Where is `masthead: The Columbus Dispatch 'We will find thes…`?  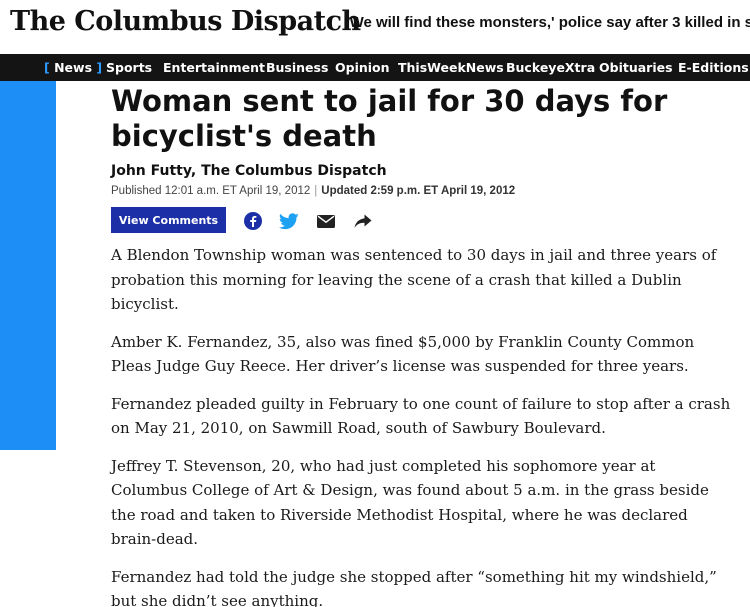
masthead: The Columbus Dispatch 'We will find thes… is located at coordinates (375, 27).